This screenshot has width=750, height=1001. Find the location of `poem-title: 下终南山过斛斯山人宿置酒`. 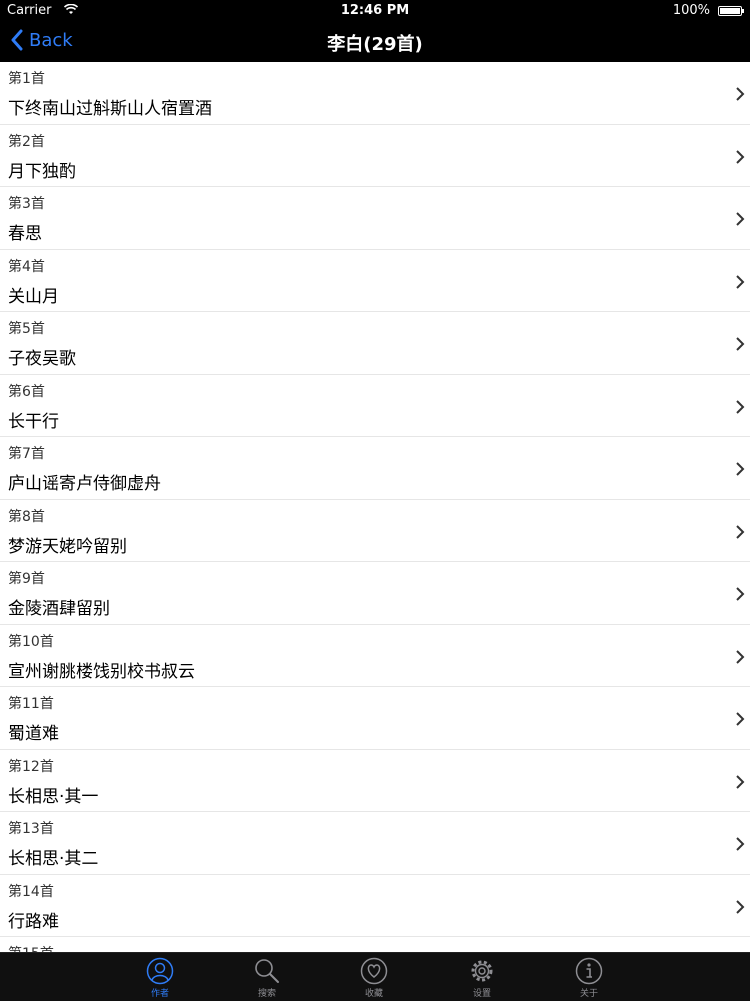

poem-title: 下终南山过斛斯山人宿置酒 is located at coordinates (110, 109).